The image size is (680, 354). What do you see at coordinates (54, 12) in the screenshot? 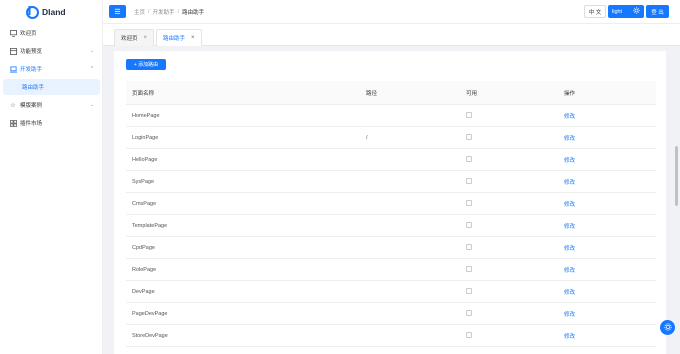
I see `logo-text: Dland` at bounding box center [54, 12].